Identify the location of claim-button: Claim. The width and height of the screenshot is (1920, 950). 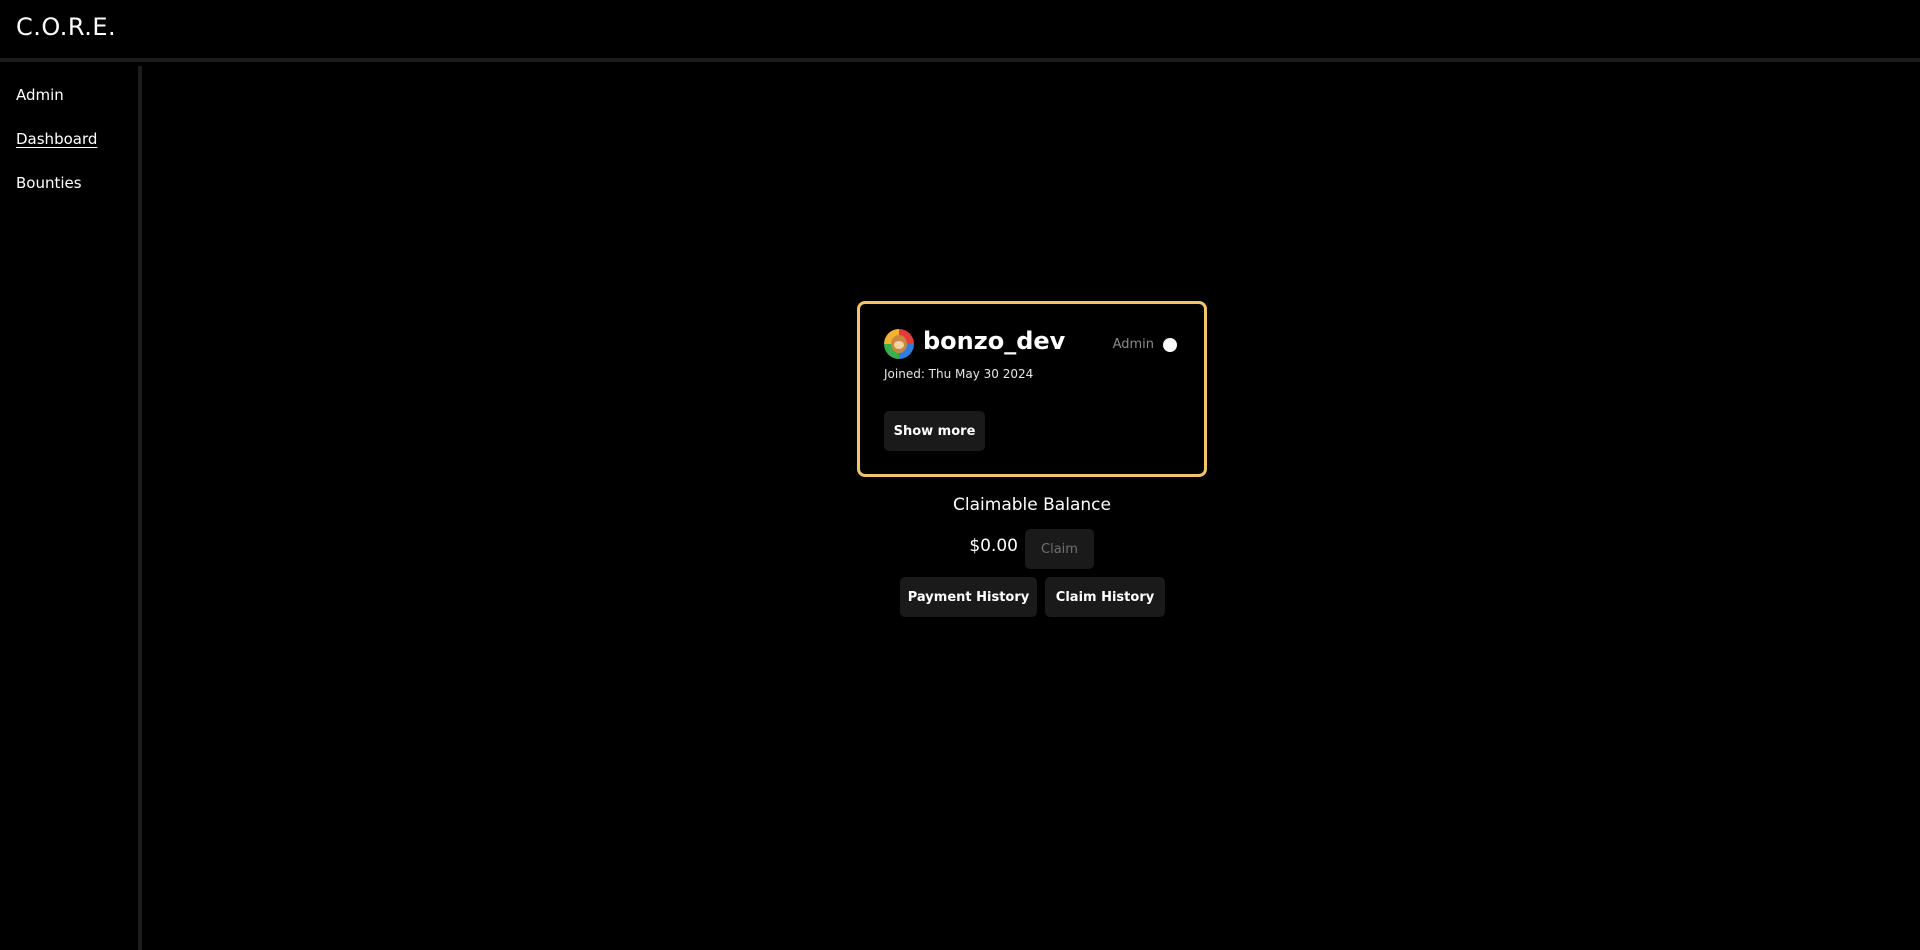
(1059, 549).